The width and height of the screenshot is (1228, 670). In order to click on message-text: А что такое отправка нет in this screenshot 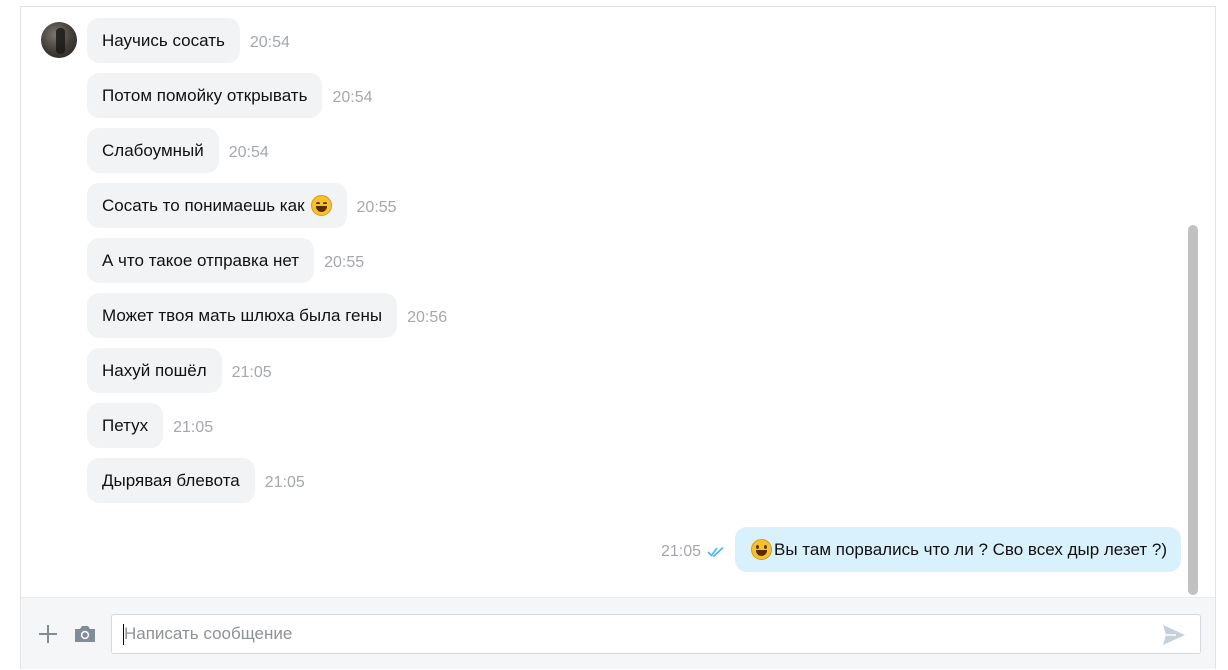, I will do `click(201, 260)`.